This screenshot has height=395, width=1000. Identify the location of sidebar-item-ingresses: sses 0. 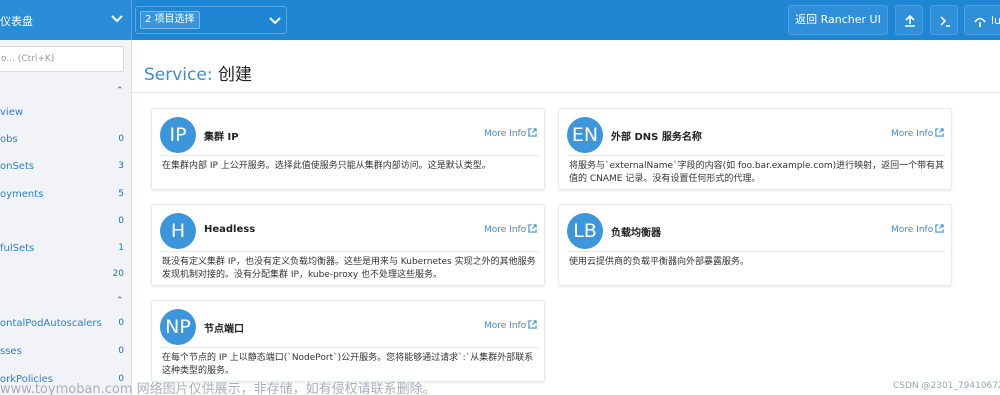
(65, 352).